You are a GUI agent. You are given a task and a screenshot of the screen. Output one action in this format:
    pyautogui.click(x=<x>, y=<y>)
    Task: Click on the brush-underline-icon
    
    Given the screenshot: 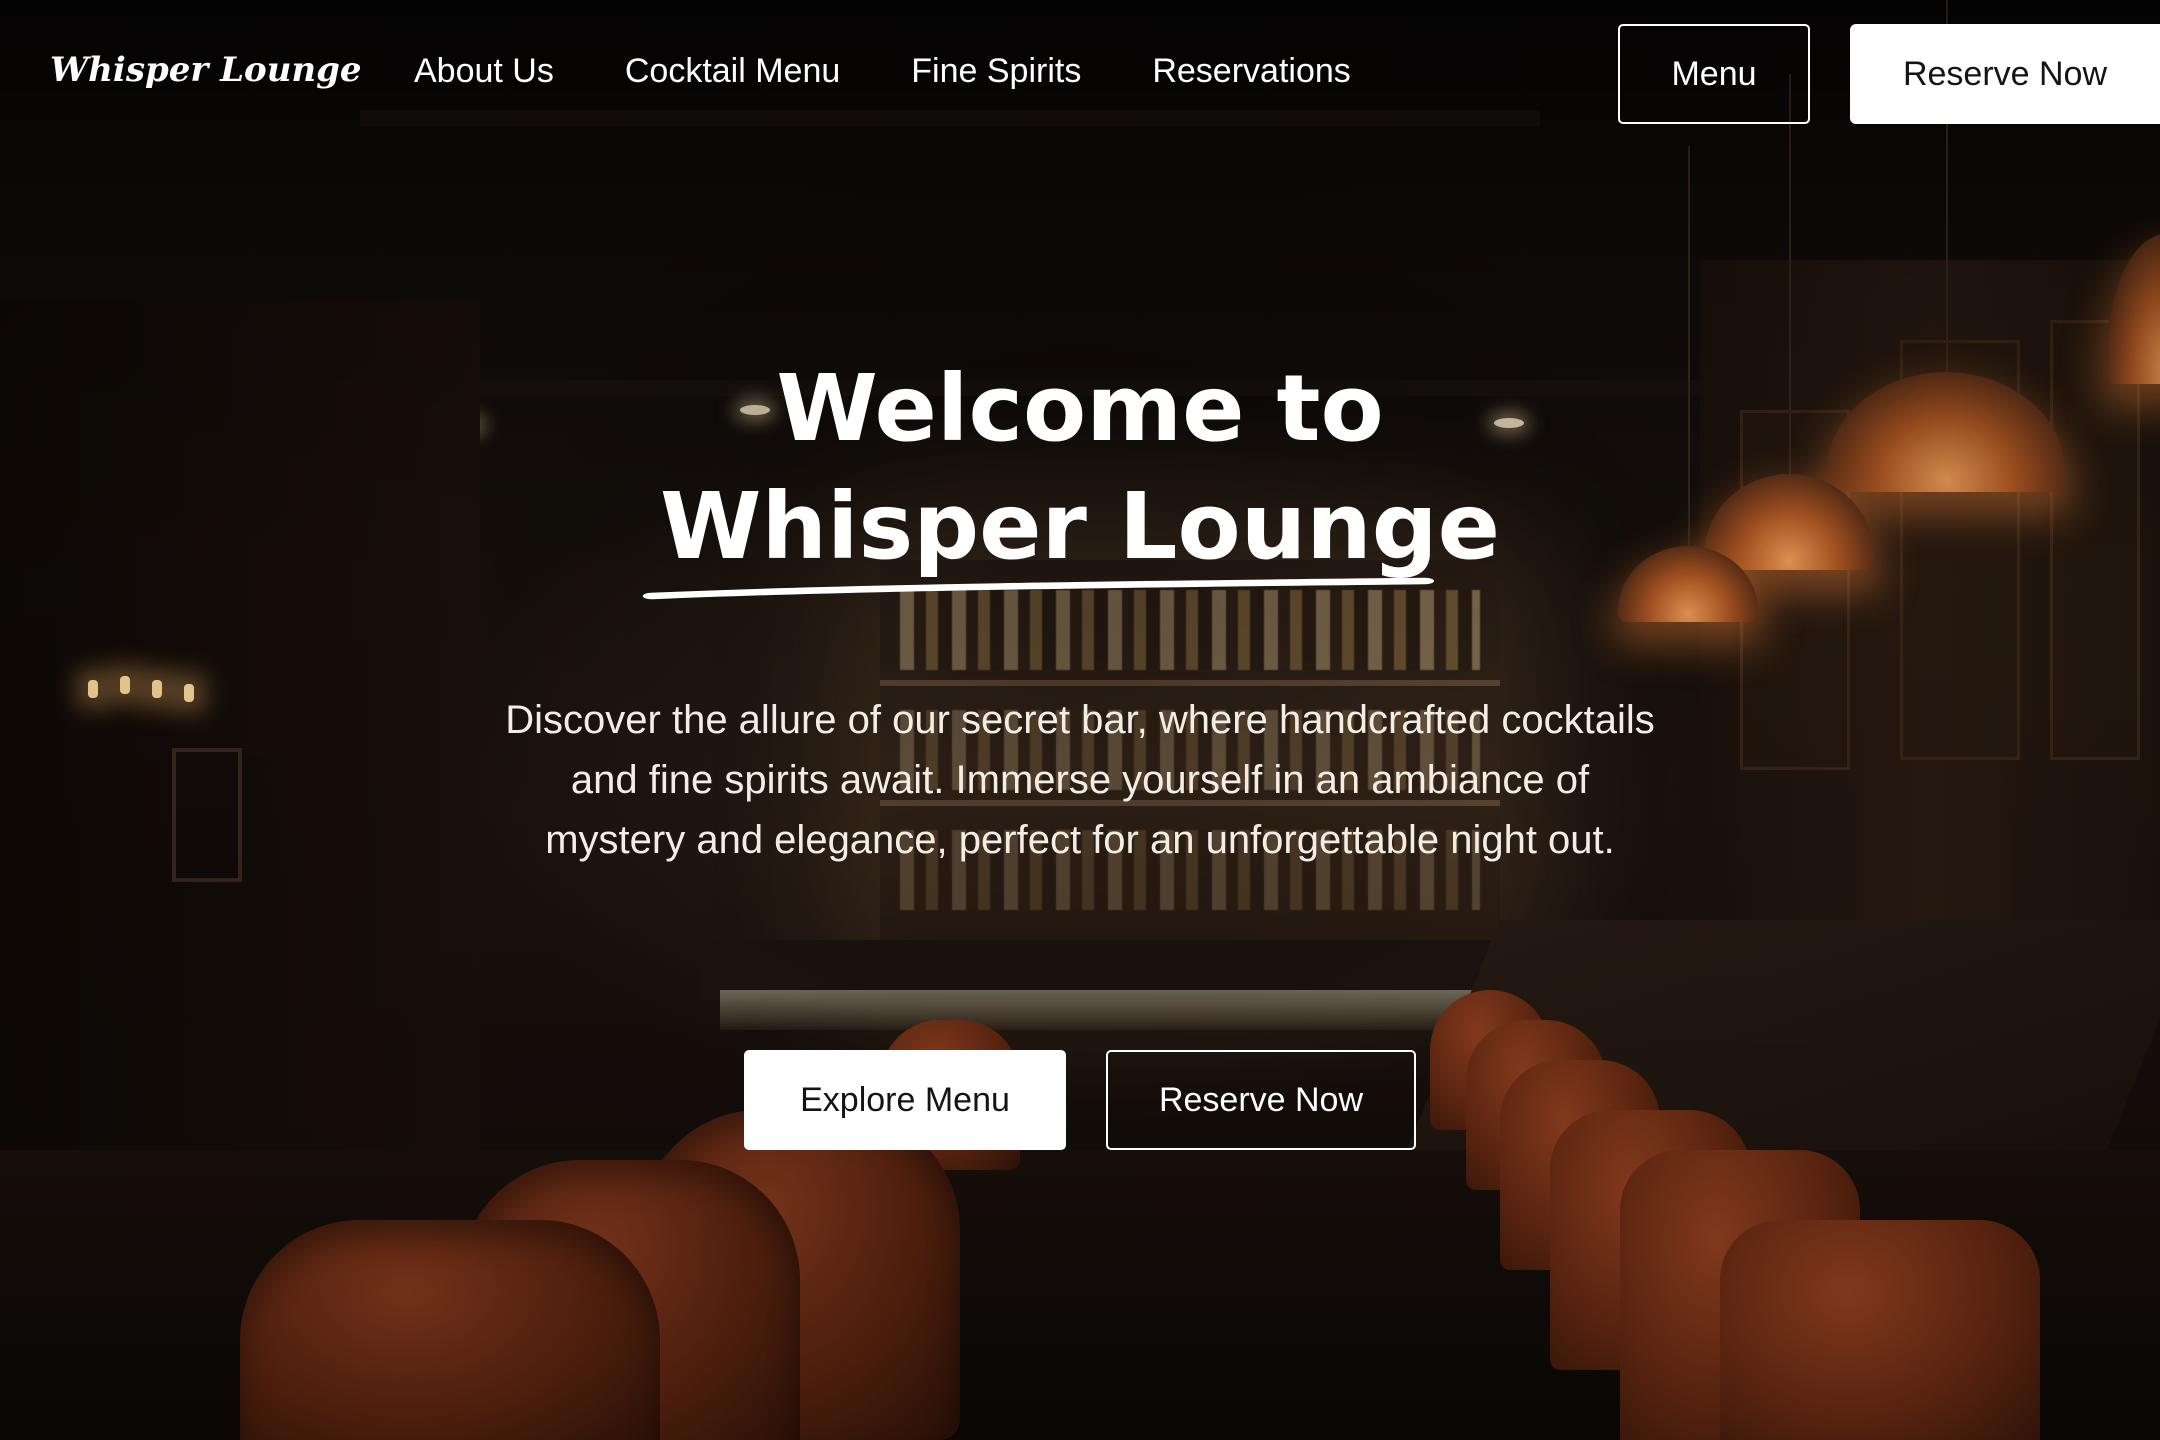 What is the action you would take?
    pyautogui.click(x=1038, y=588)
    